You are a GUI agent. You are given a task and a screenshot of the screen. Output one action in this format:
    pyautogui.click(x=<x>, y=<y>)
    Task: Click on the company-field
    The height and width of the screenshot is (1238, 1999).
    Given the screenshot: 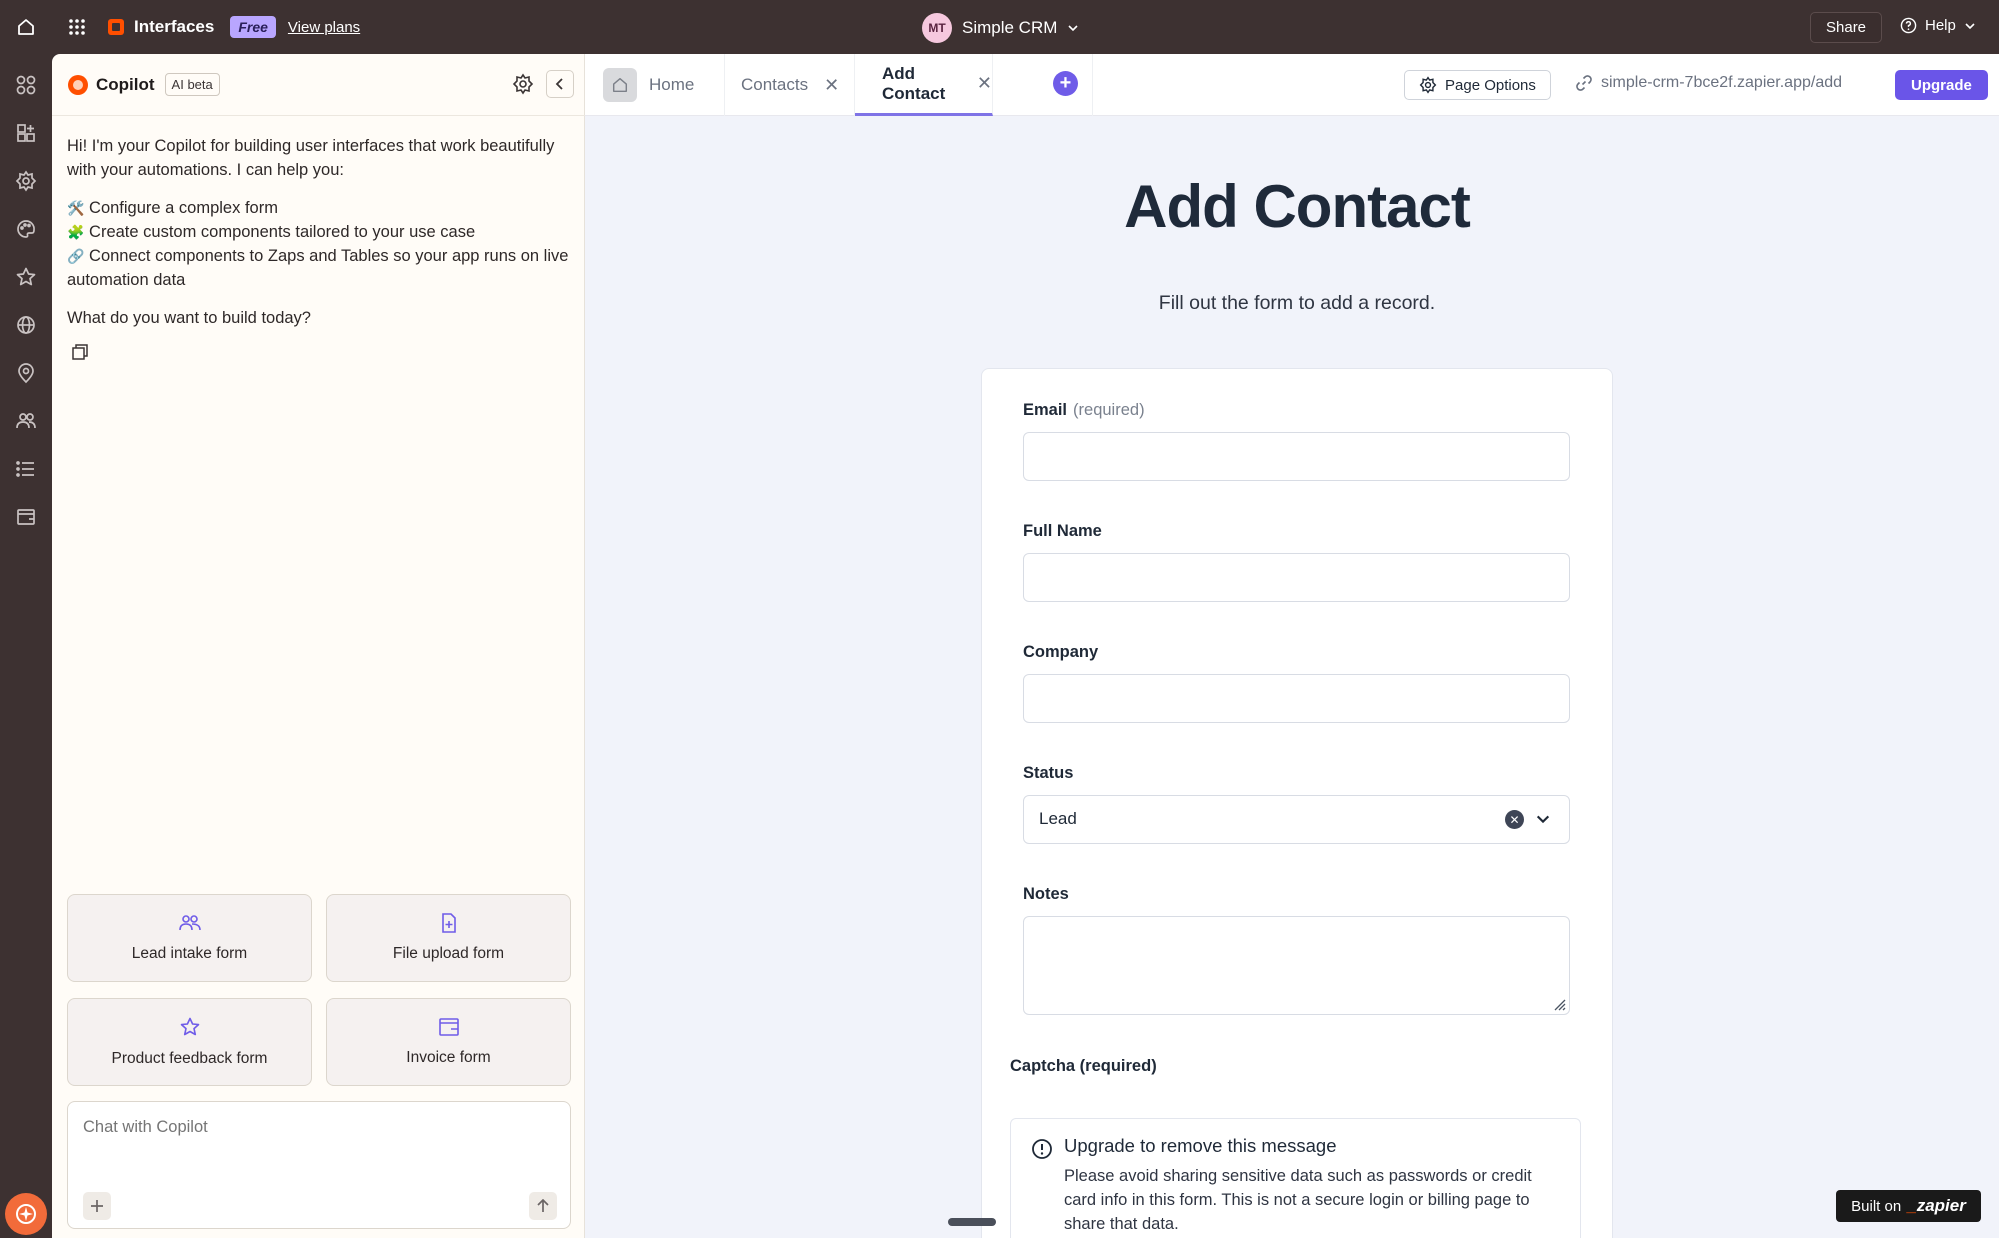 What is the action you would take?
    pyautogui.click(x=1296, y=698)
    